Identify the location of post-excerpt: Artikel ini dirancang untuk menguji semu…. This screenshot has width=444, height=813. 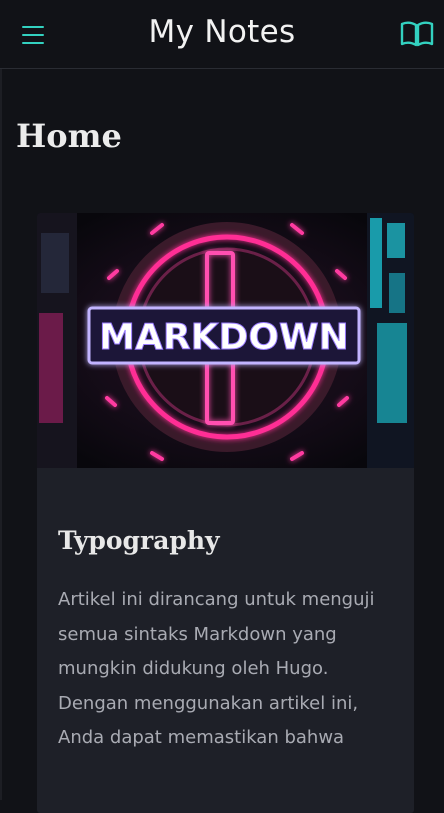
(216, 668).